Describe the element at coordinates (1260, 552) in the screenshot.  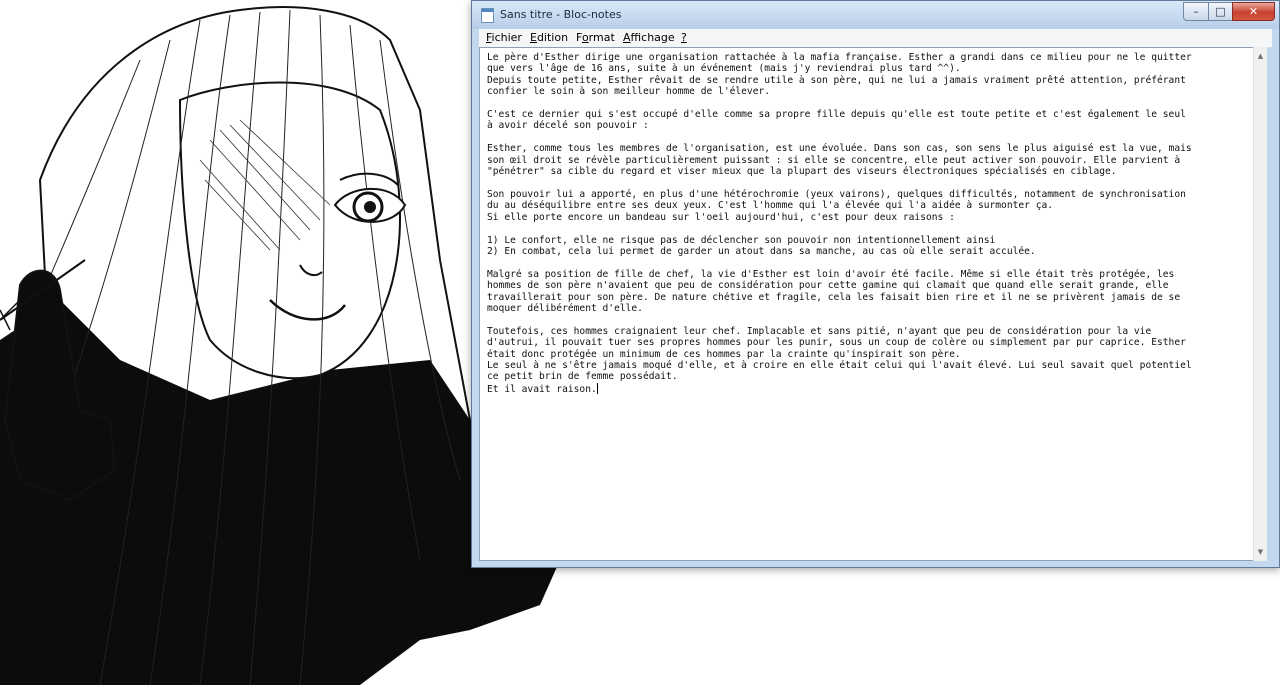
I see `scroll-down-arrow-icon: ▼` at that location.